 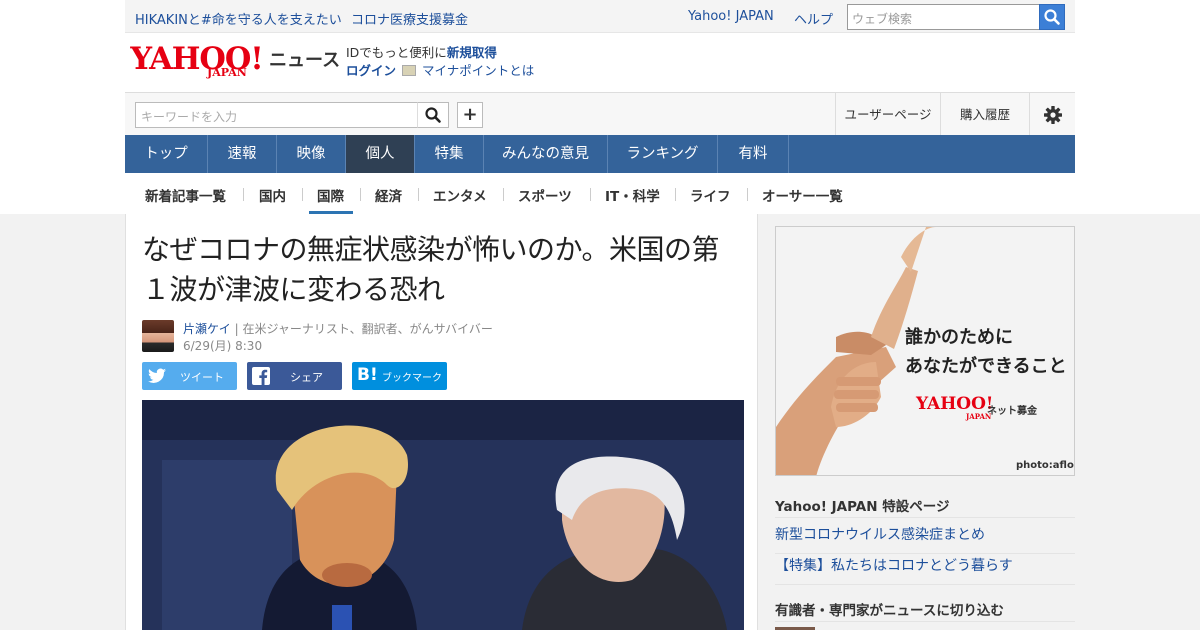 What do you see at coordinates (388, 195) in the screenshot?
I see `subnav-economy: 経済` at bounding box center [388, 195].